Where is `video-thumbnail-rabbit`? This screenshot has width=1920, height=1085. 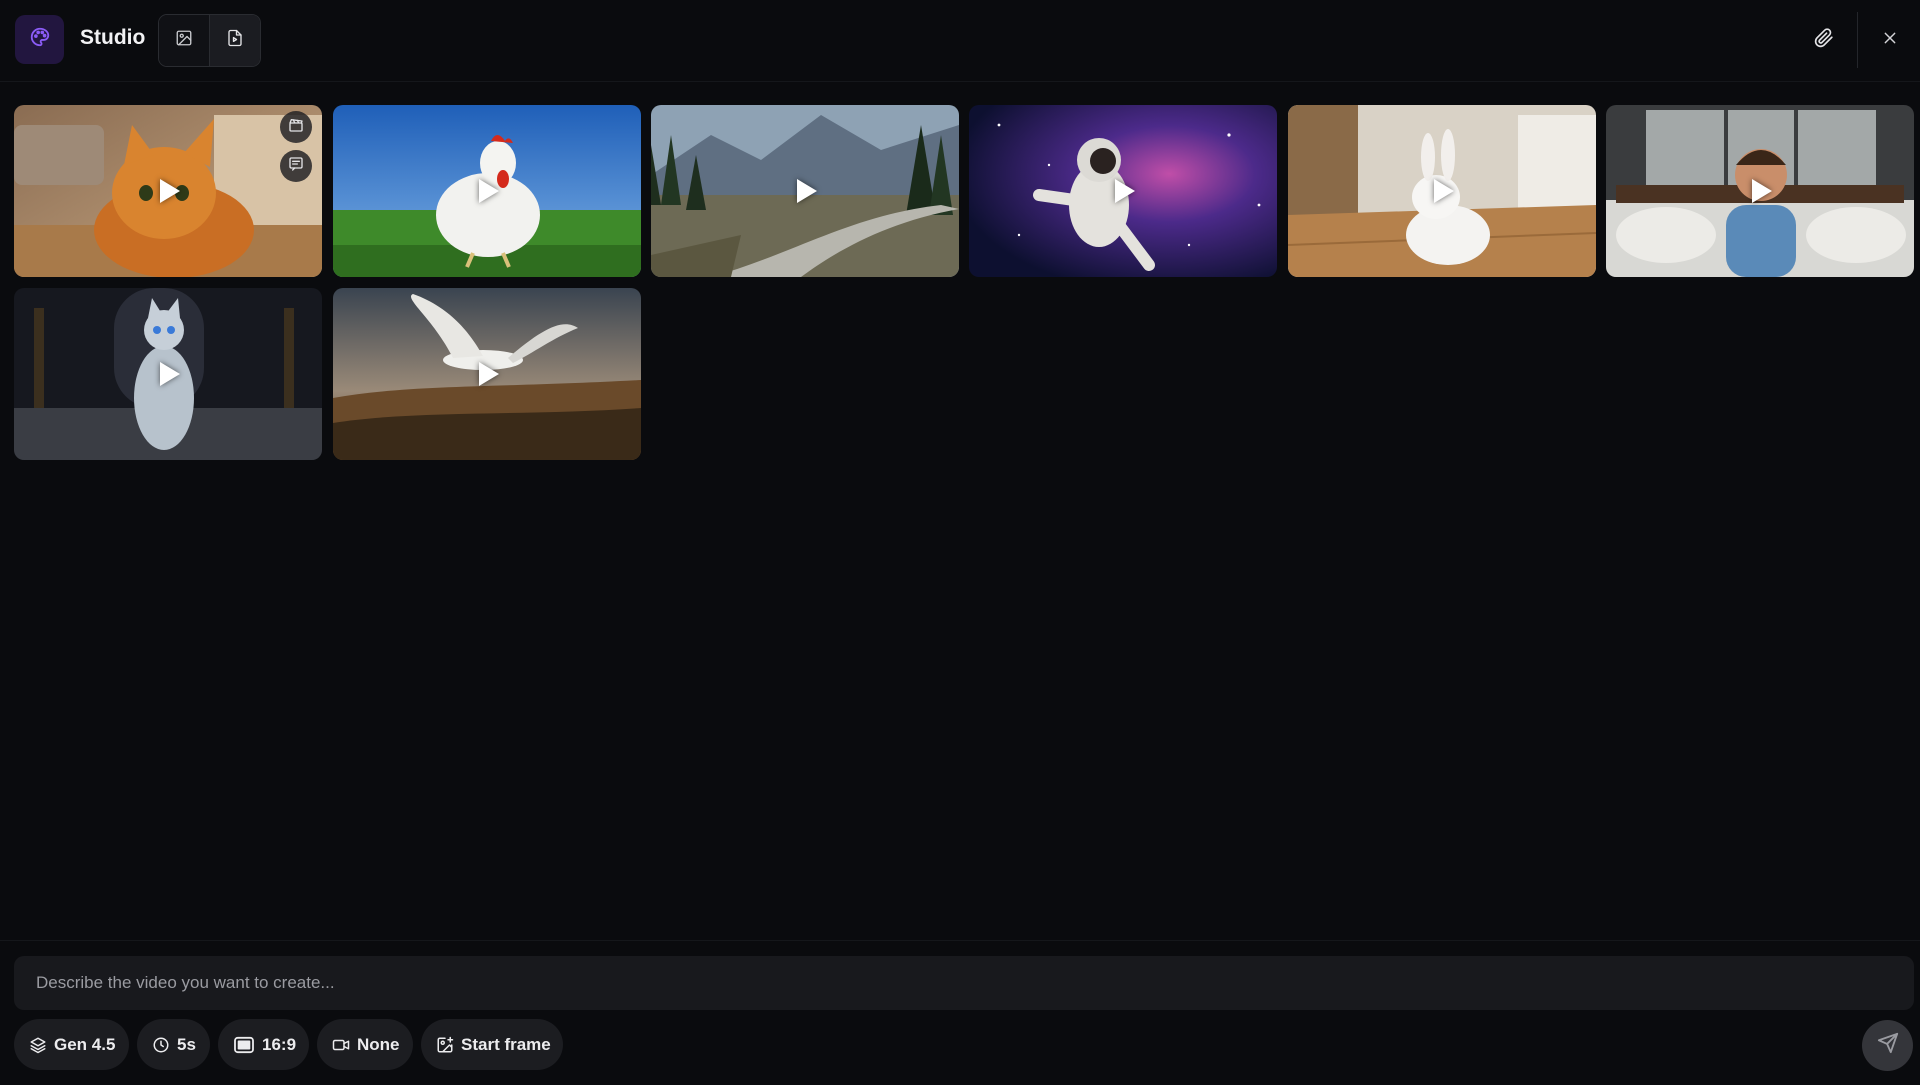 video-thumbnail-rabbit is located at coordinates (1442, 191).